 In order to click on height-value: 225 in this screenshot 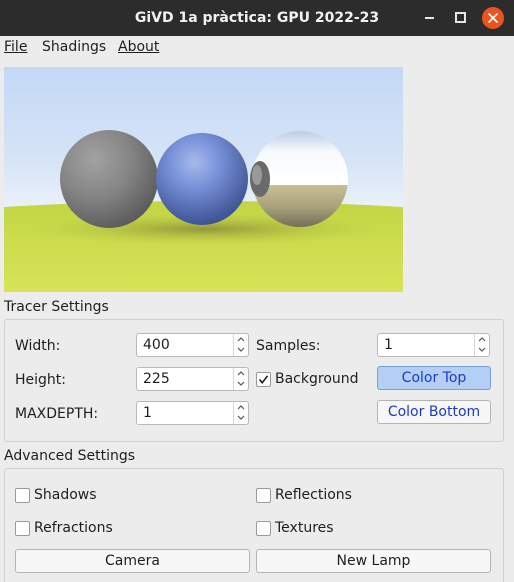, I will do `click(156, 379)`.